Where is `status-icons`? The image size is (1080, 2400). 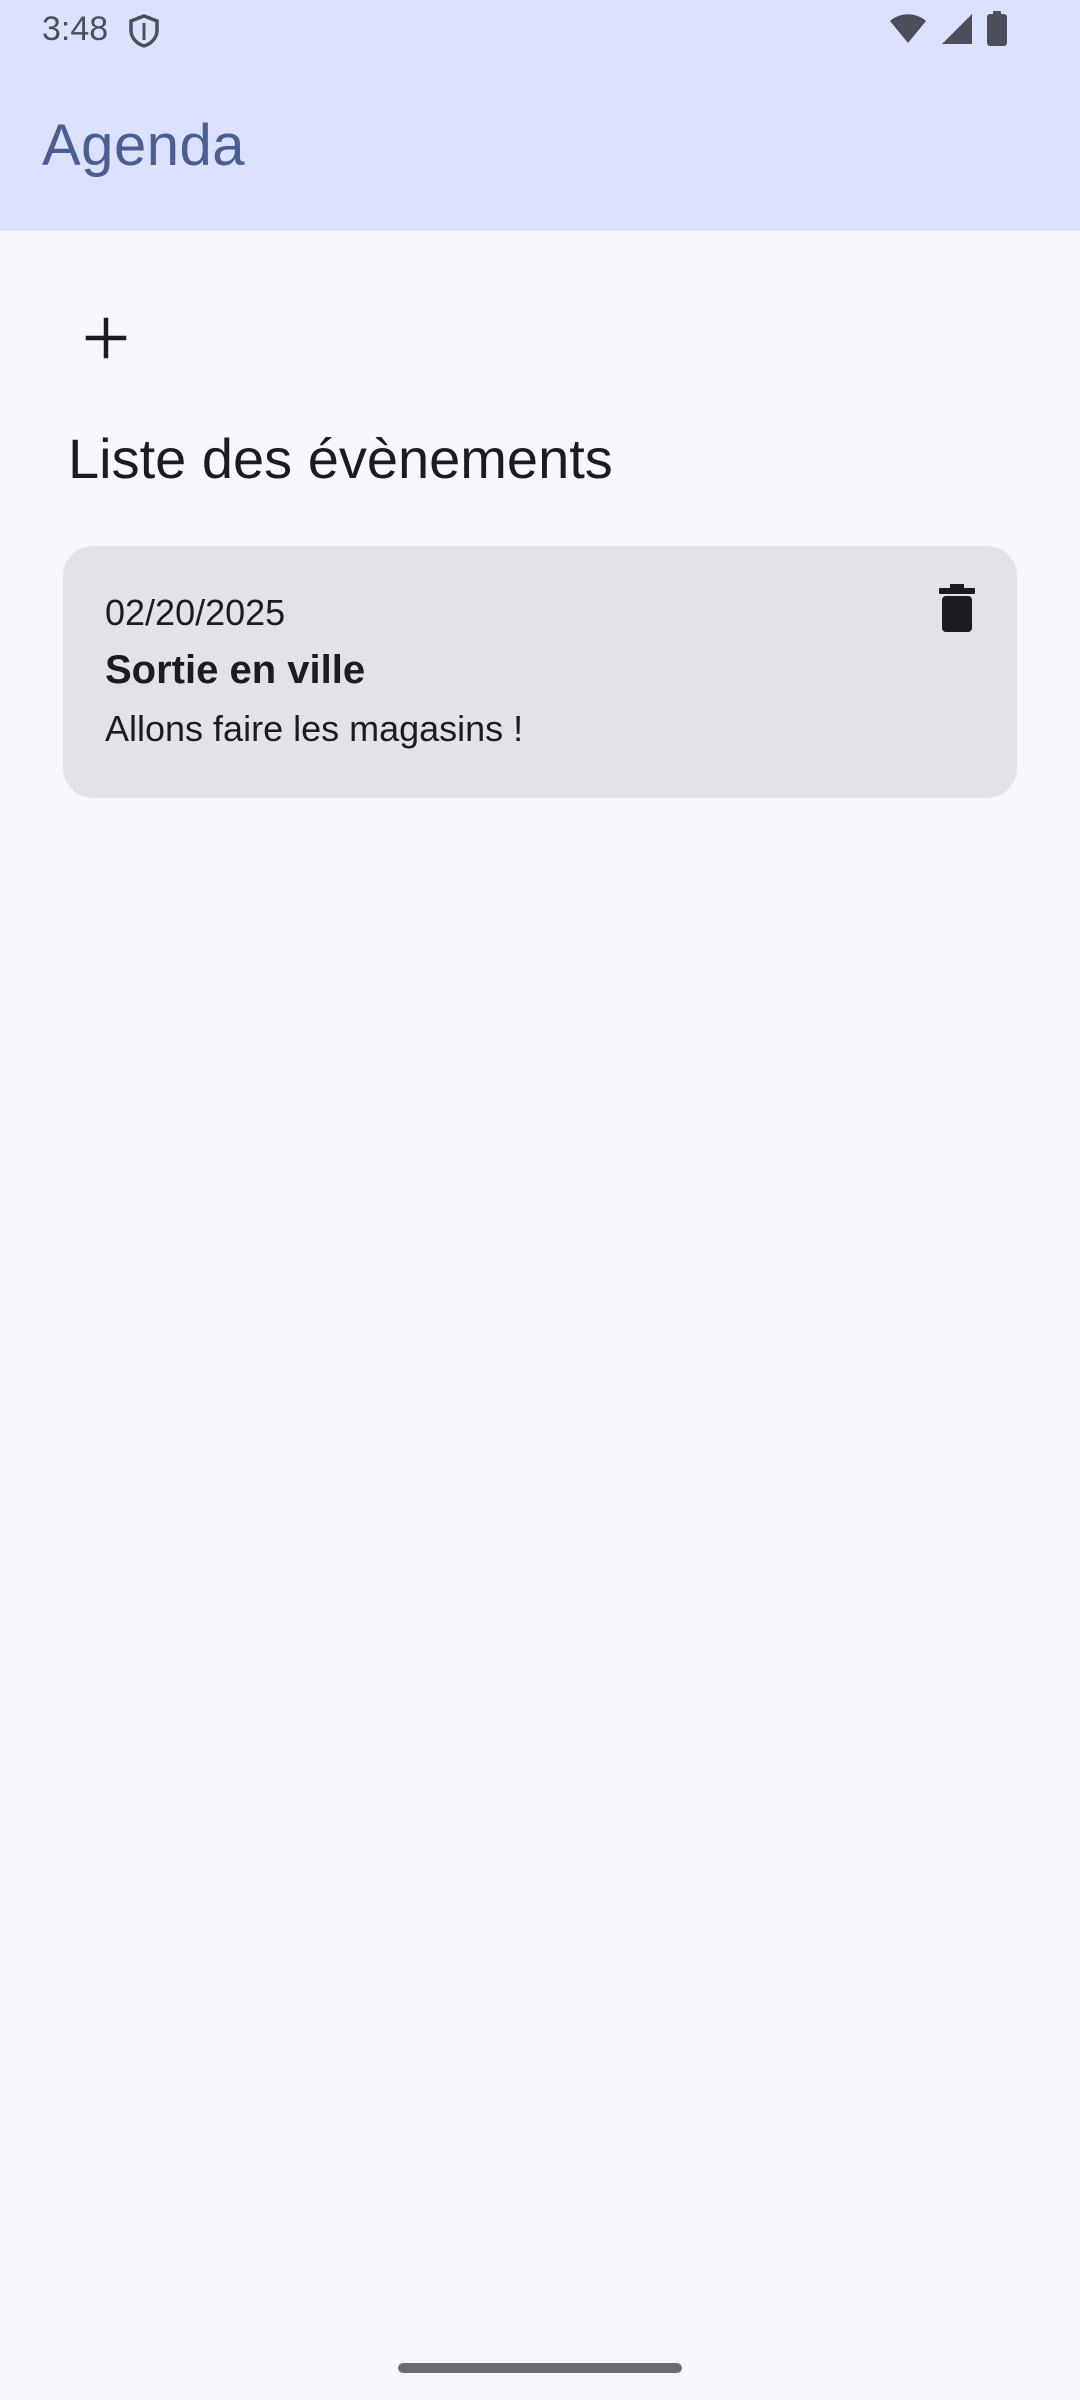
status-icons is located at coordinates (948, 31).